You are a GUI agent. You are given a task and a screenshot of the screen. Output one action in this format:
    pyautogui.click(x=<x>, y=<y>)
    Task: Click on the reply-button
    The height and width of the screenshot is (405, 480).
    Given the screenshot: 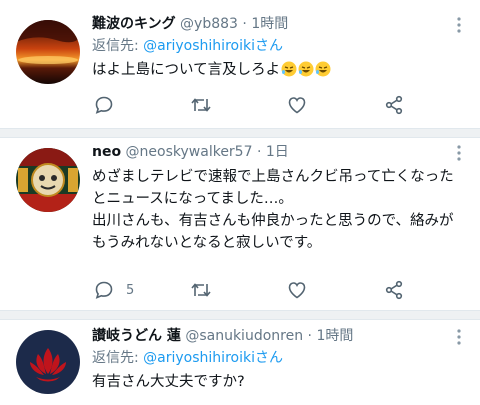 What is the action you would take?
    pyautogui.click(x=110, y=105)
    